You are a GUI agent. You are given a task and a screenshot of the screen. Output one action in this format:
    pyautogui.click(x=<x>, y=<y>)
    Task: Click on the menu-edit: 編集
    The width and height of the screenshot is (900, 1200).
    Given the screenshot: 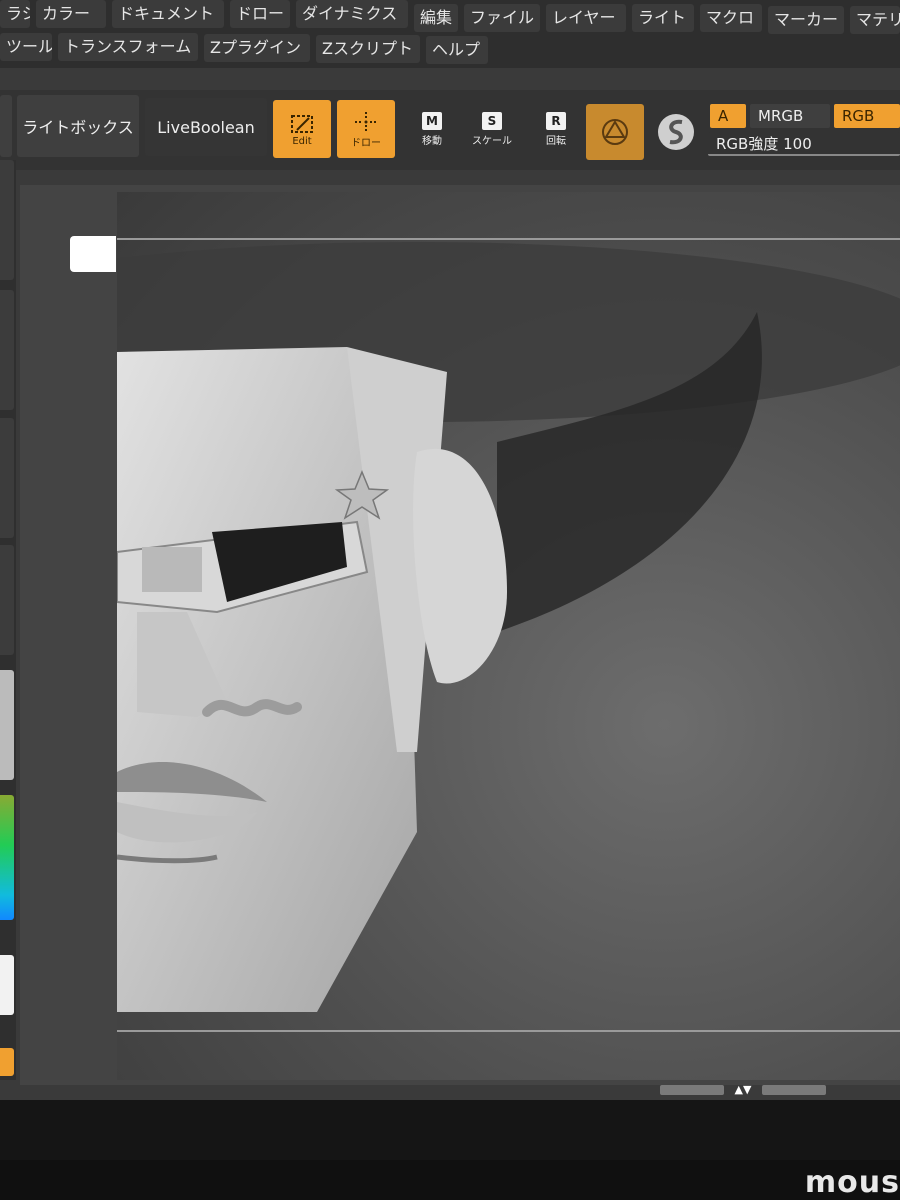 What is the action you would take?
    pyautogui.click(x=436, y=18)
    